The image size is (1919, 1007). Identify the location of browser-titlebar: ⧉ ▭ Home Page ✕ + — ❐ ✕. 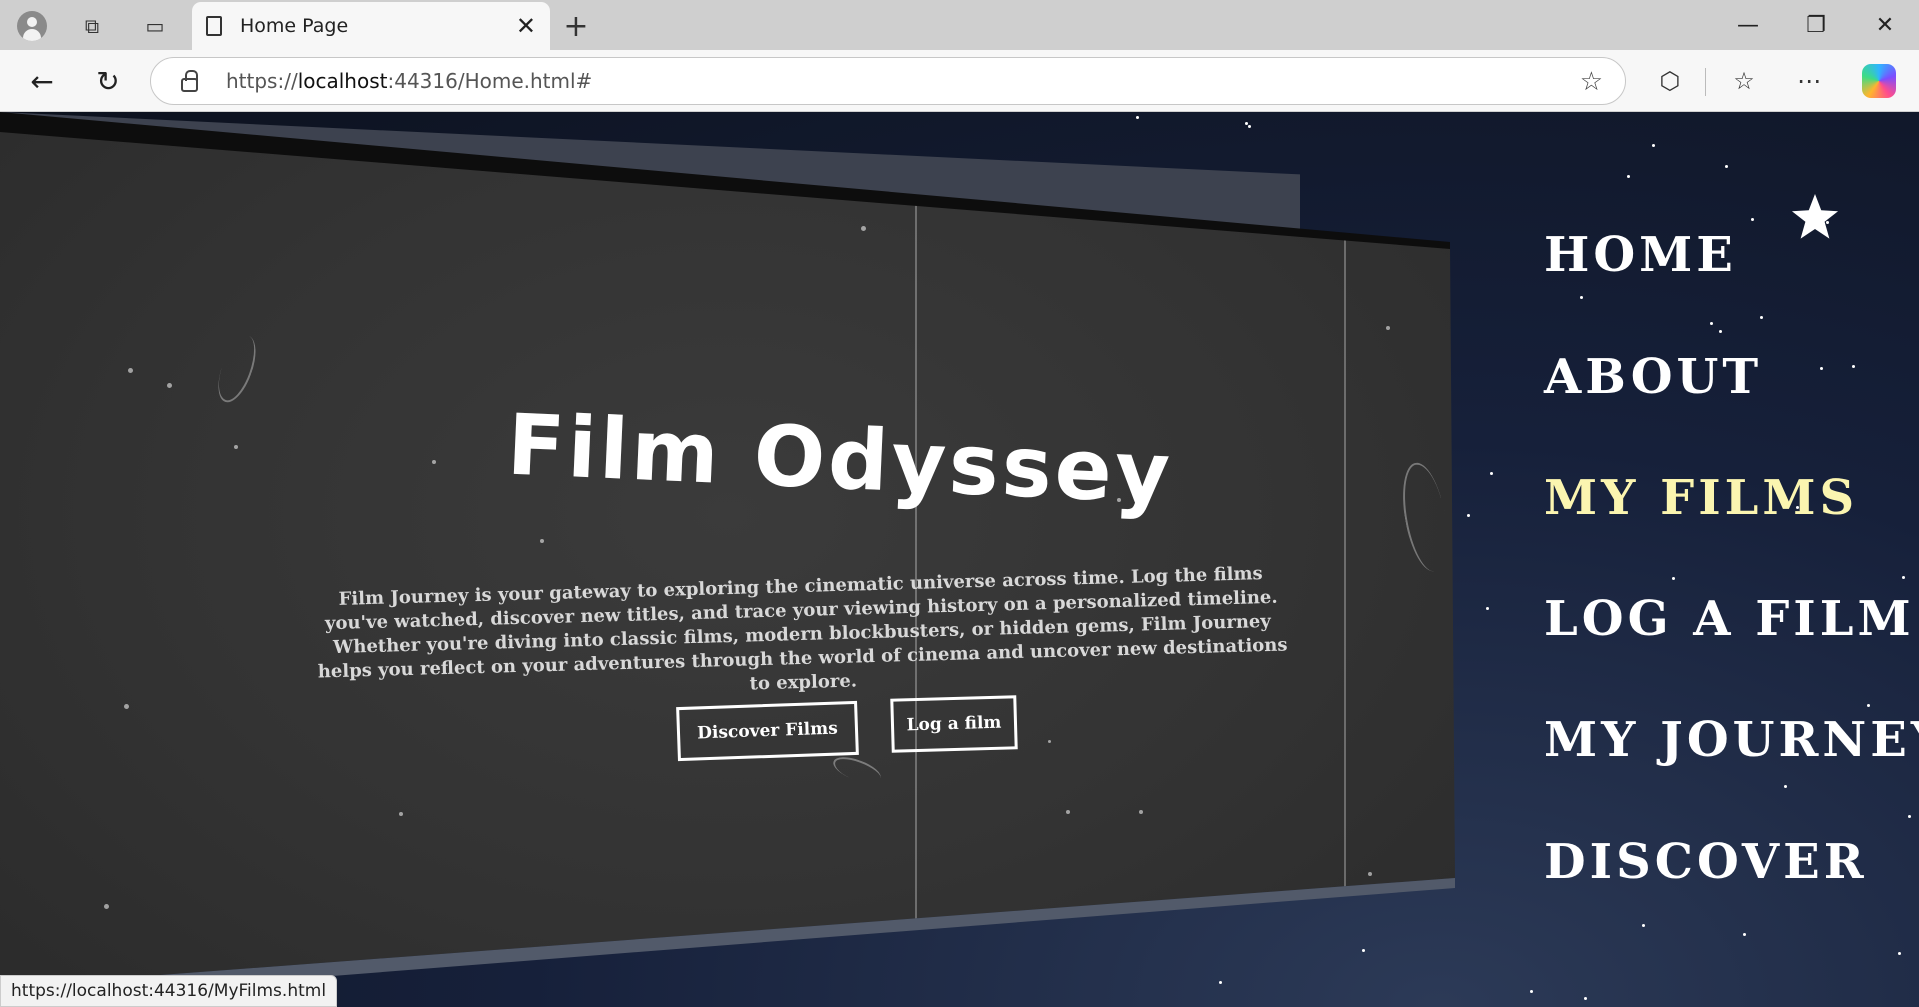
(959, 25).